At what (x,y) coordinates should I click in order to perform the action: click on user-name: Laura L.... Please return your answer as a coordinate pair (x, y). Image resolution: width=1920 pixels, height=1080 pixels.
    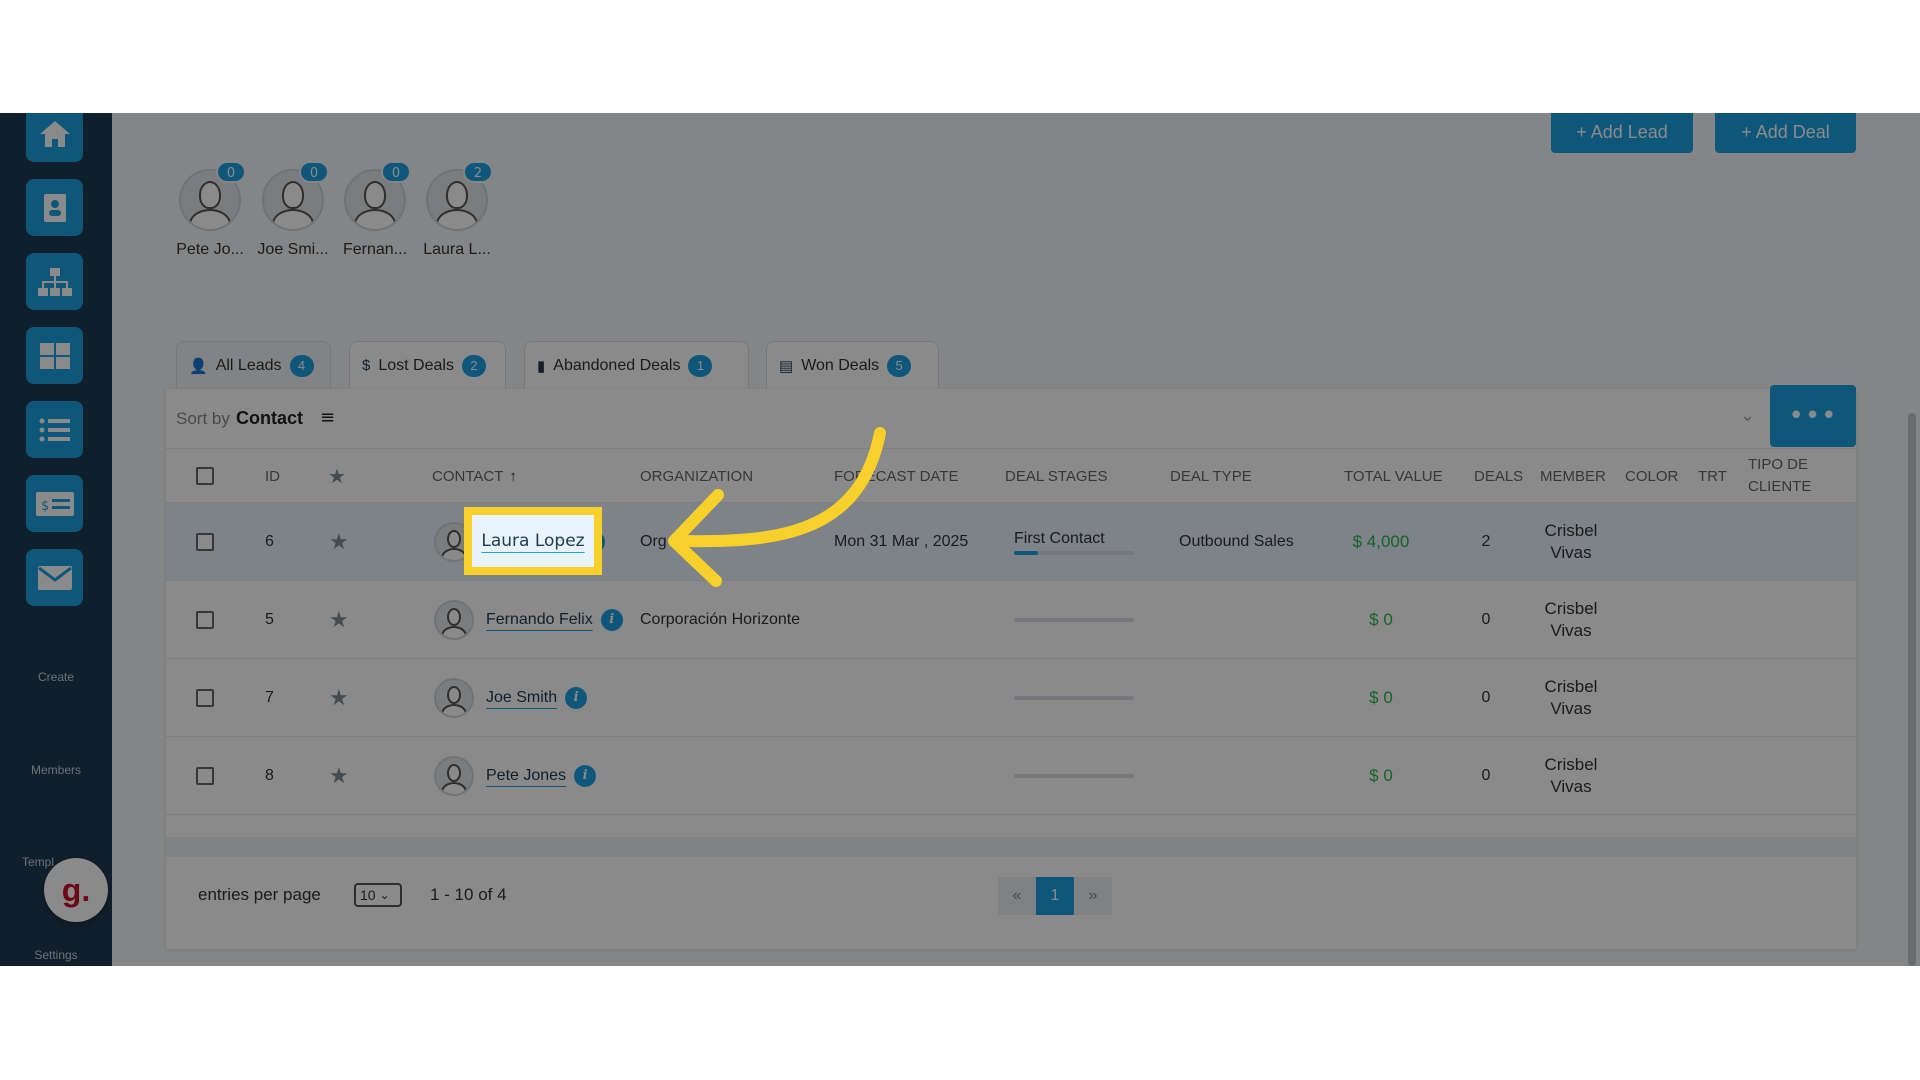
    Looking at the image, I should click on (457, 249).